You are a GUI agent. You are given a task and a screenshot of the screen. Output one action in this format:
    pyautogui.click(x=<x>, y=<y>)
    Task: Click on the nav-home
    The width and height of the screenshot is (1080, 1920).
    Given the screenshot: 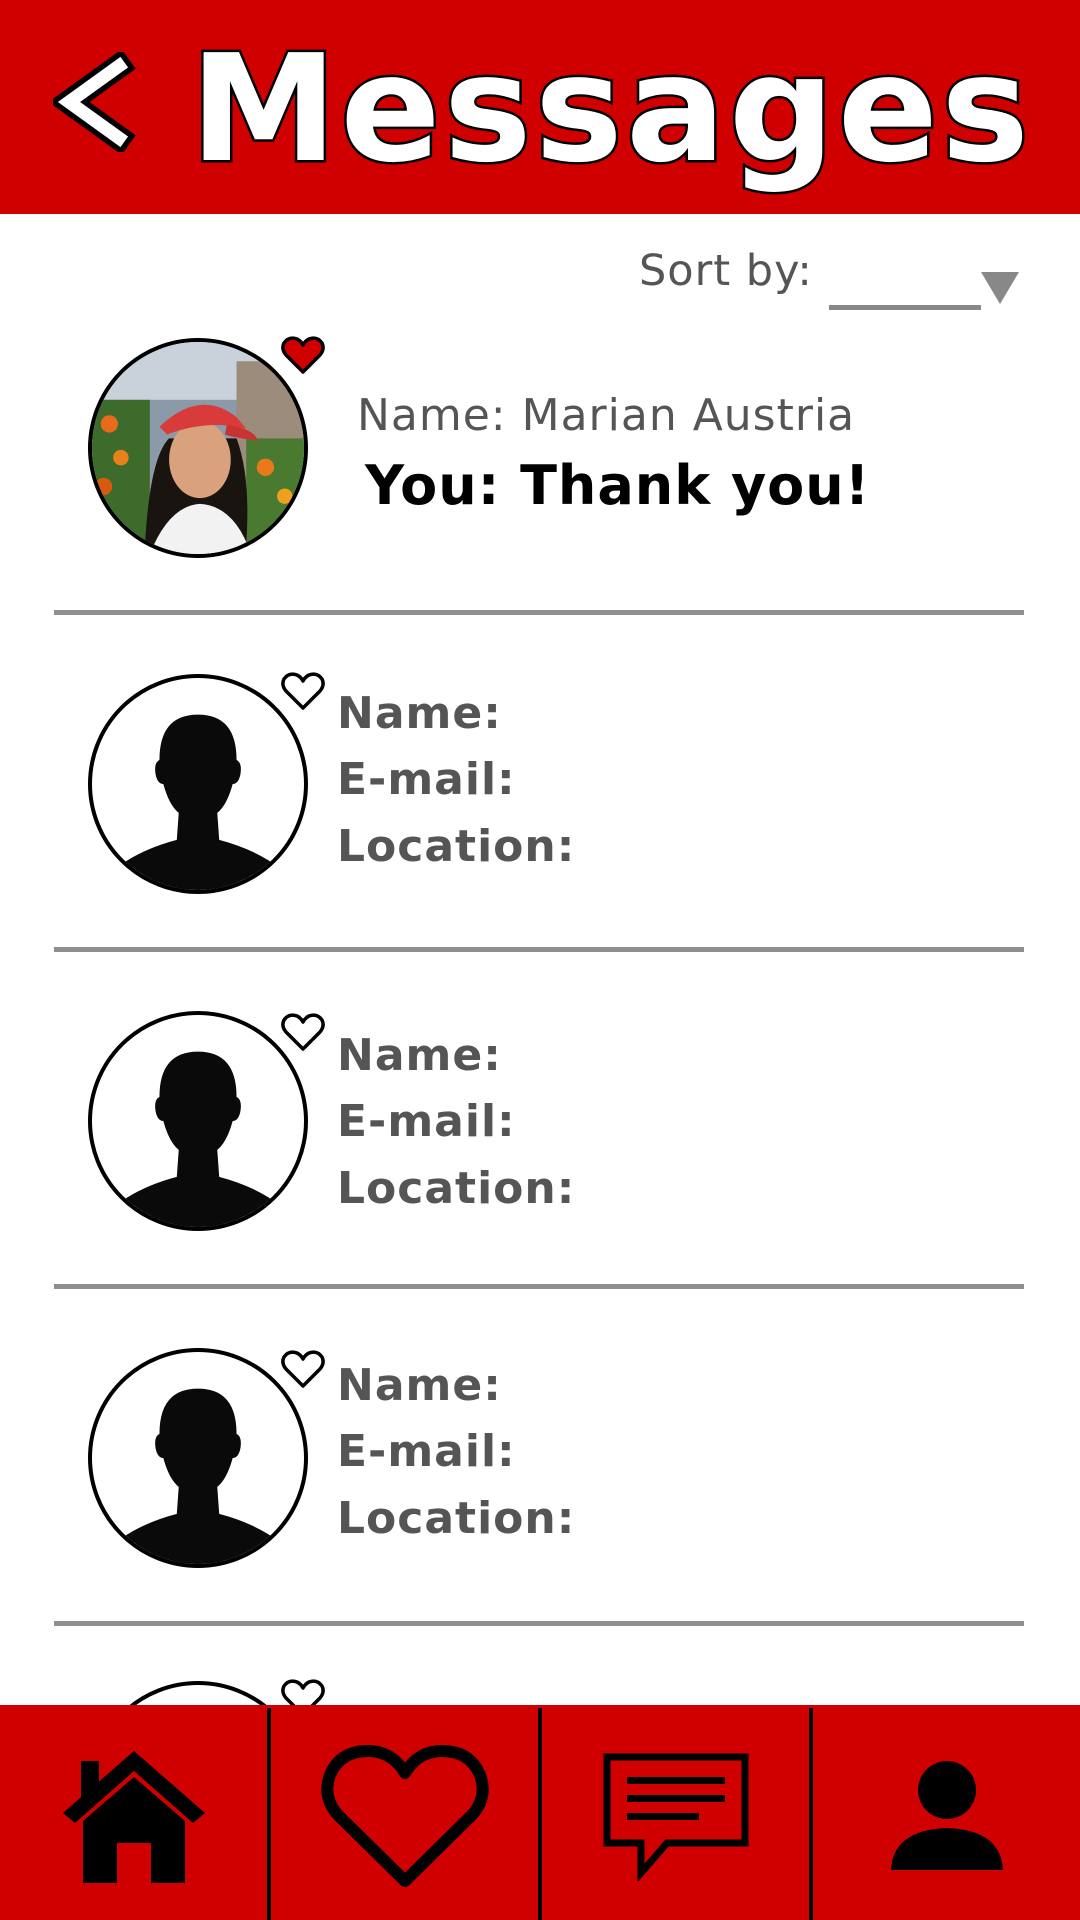 What is the action you would take?
    pyautogui.click(x=133, y=1814)
    